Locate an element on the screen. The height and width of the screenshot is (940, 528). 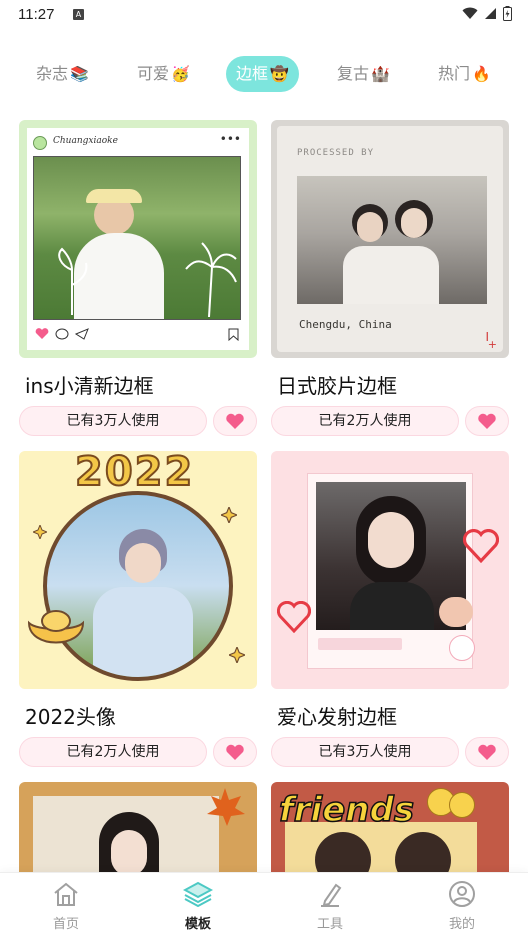
tab-label: 可爱 is located at coordinates (153, 73).